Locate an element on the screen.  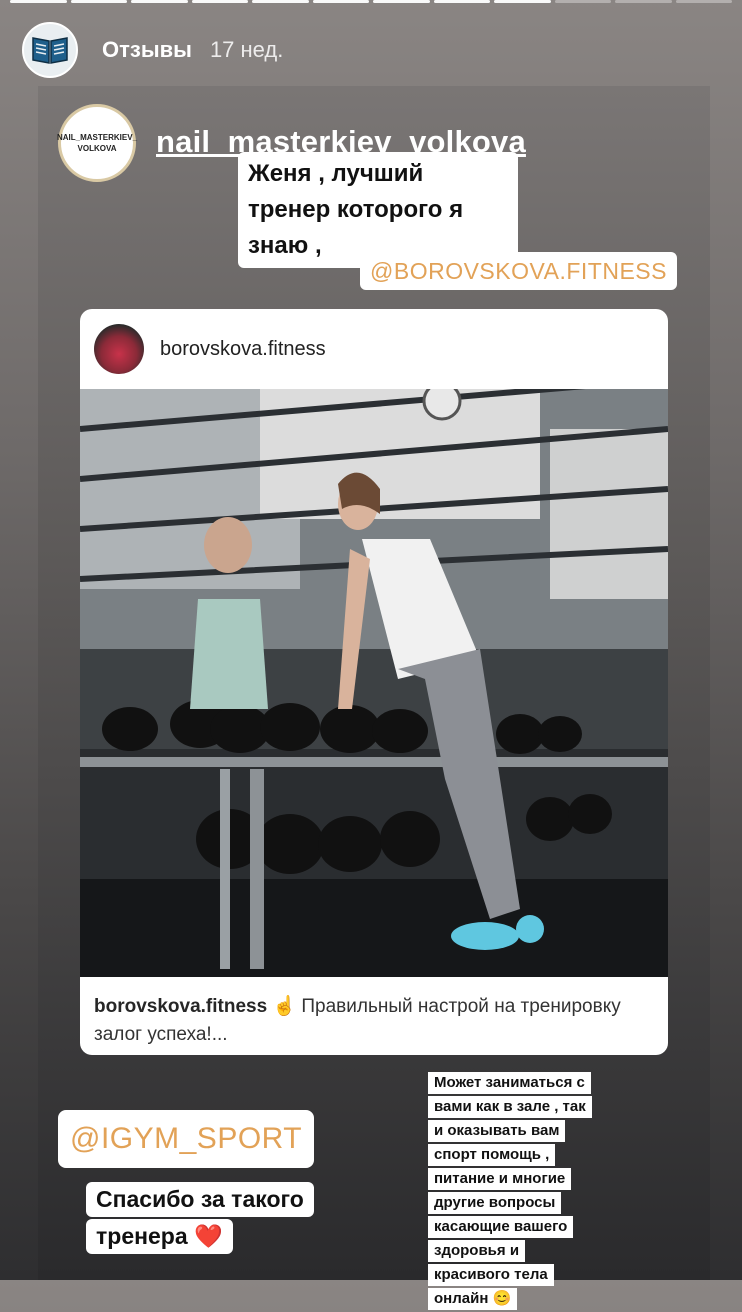
post-author-name: borovskova.fitness is located at coordinates (243, 349).